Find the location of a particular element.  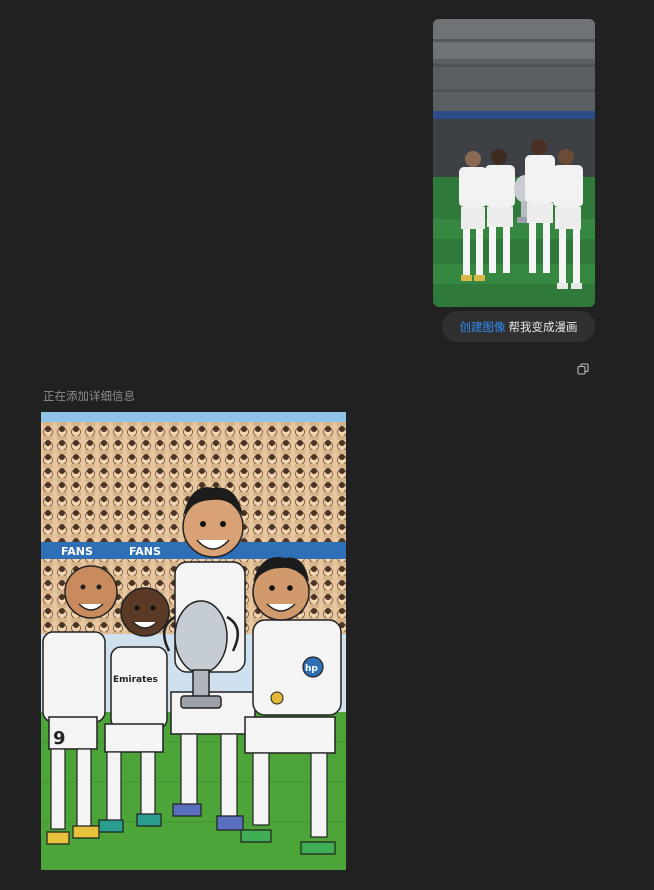

banner-left-label: FANS is located at coordinates (77, 551).